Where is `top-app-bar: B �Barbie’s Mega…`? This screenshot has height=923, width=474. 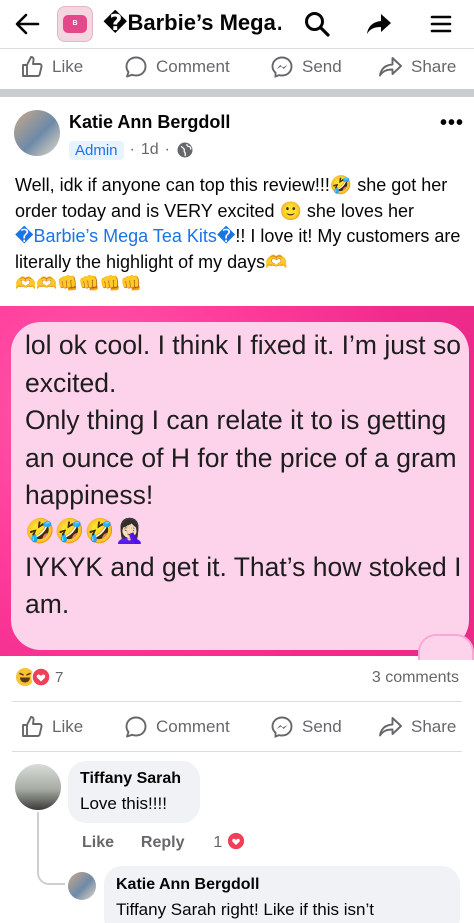
top-app-bar: B �Barbie’s Mega… is located at coordinates (237, 24).